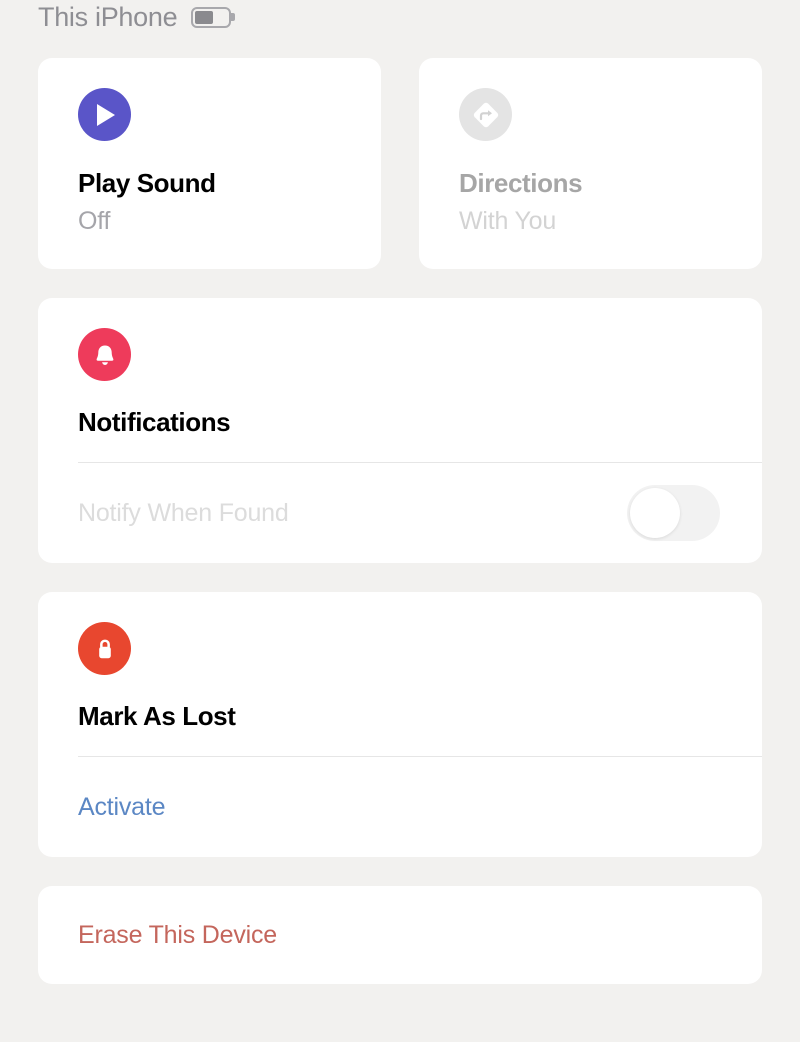  What do you see at coordinates (400, 513) in the screenshot?
I see `notify-when-found-row: Notify When Found` at bounding box center [400, 513].